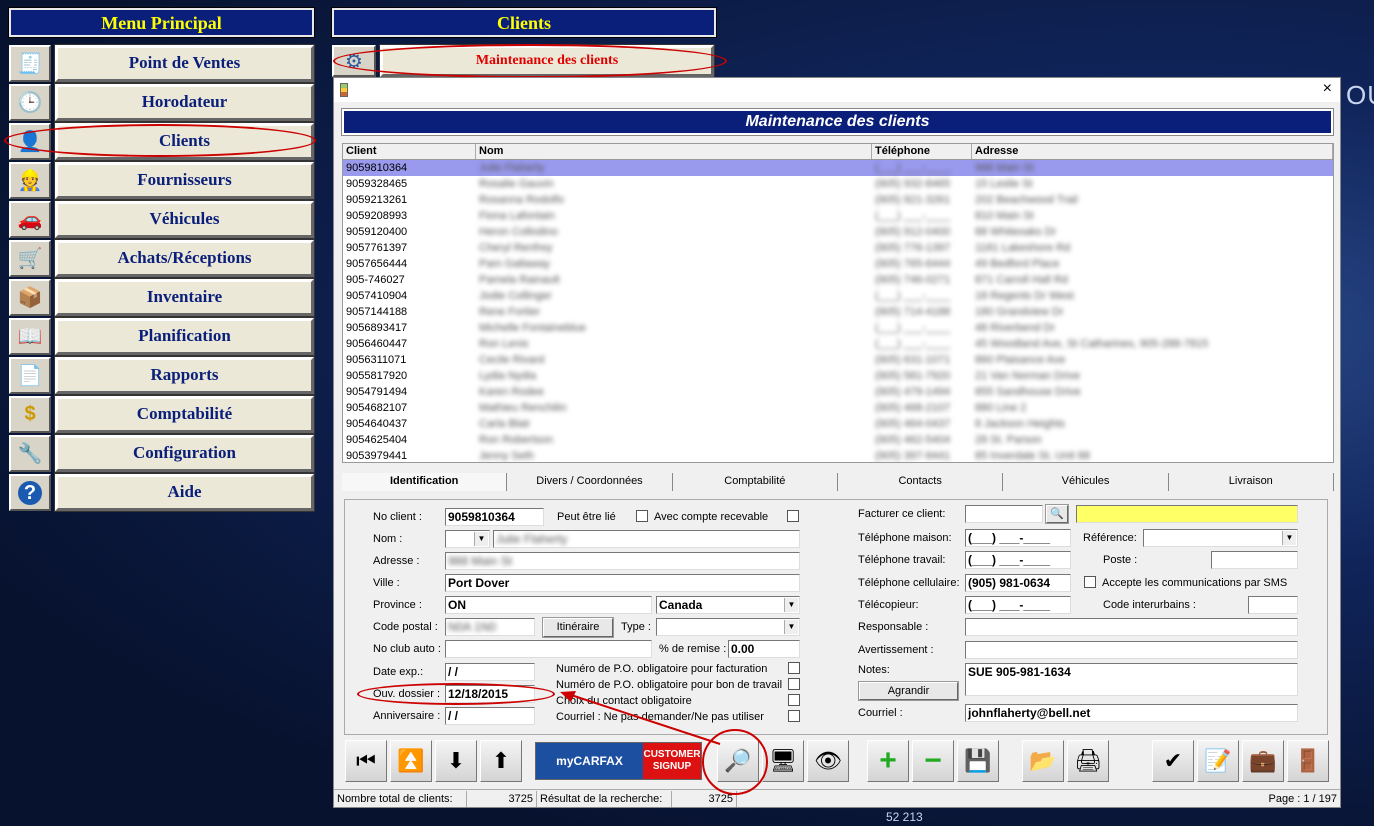  Describe the element at coordinates (30, 219) in the screenshot. I see `car-icon: 🚗` at that location.